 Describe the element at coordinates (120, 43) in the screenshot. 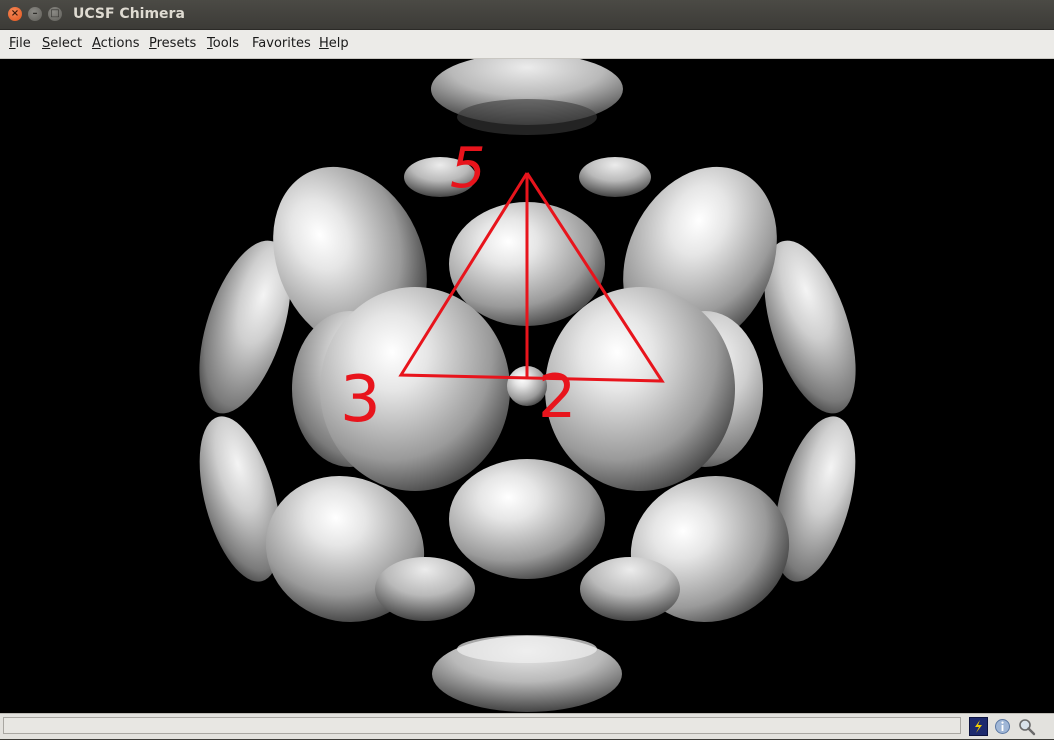

I see `menu-actions-label-rest: ctions` at that location.